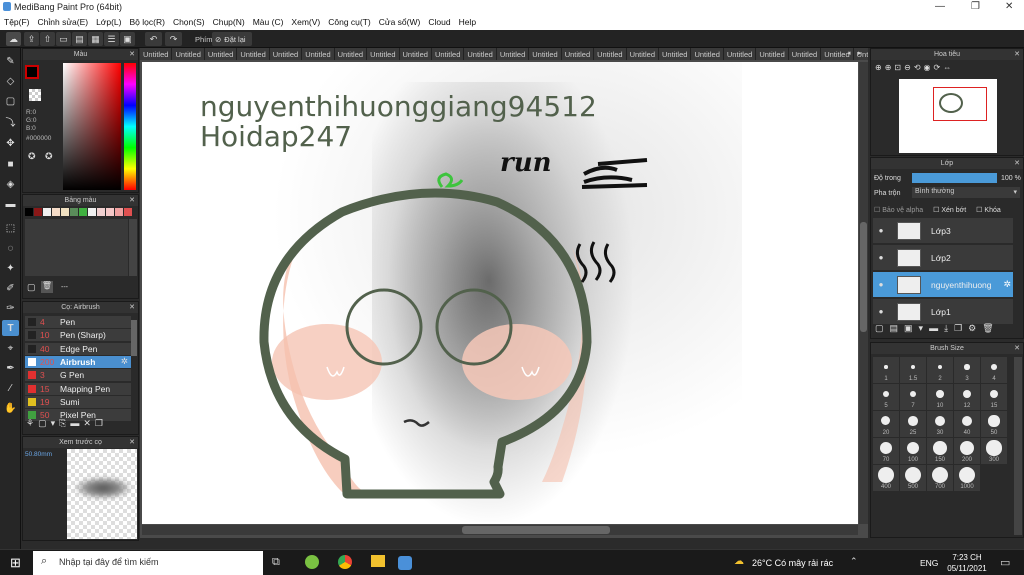 The height and width of the screenshot is (575, 1024). I want to click on brush-item: 4 Pen, so click(78, 322).